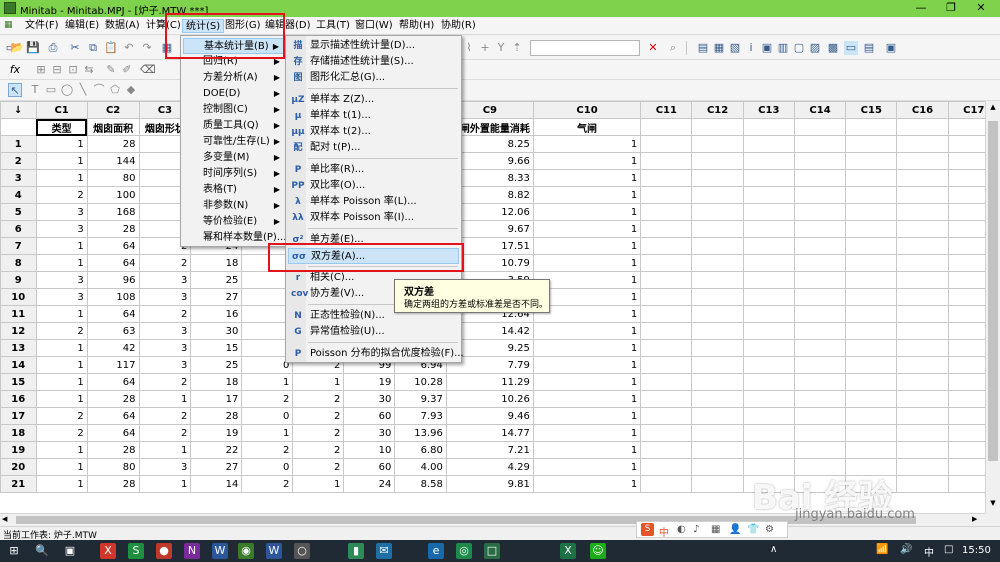 The height and width of the screenshot is (562, 1000). What do you see at coordinates (83, 90) in the screenshot?
I see `line-tool-icon: ╲` at bounding box center [83, 90].